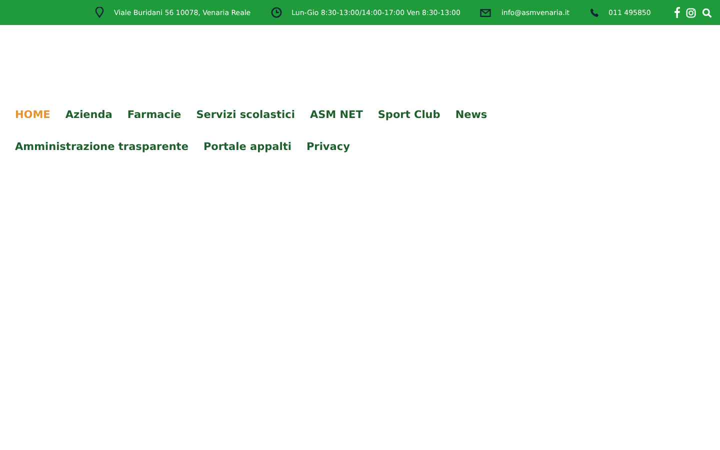 This screenshot has height=450, width=720. What do you see at coordinates (409, 115) in the screenshot?
I see `menu-link: Sport Club` at bounding box center [409, 115].